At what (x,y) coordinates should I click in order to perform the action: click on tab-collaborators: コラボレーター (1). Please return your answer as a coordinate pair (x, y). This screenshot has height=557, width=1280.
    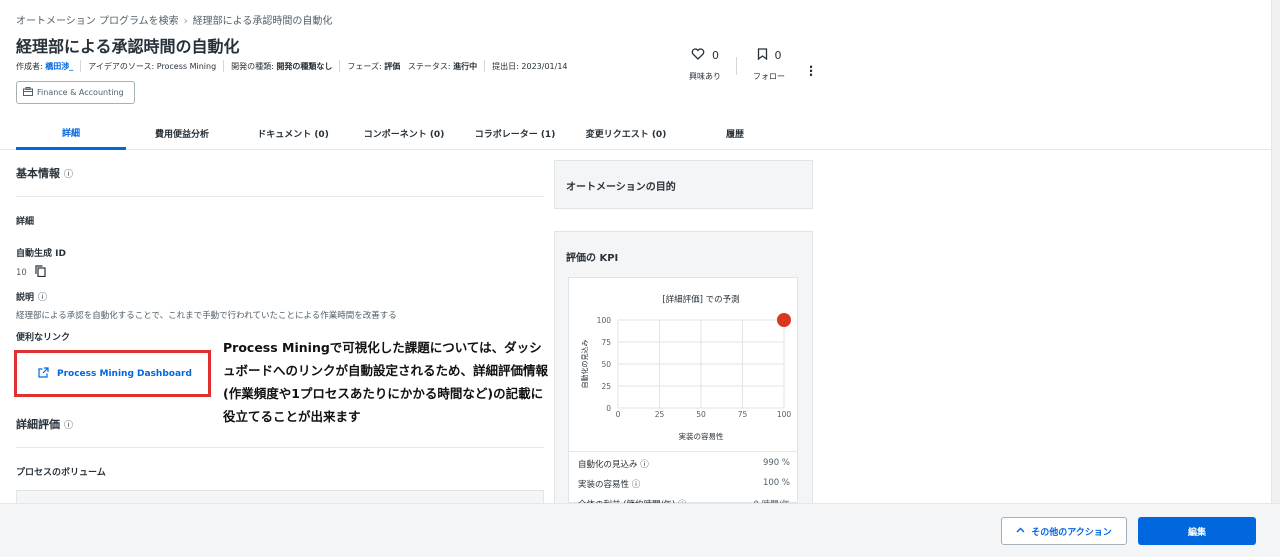
    Looking at the image, I should click on (515, 133).